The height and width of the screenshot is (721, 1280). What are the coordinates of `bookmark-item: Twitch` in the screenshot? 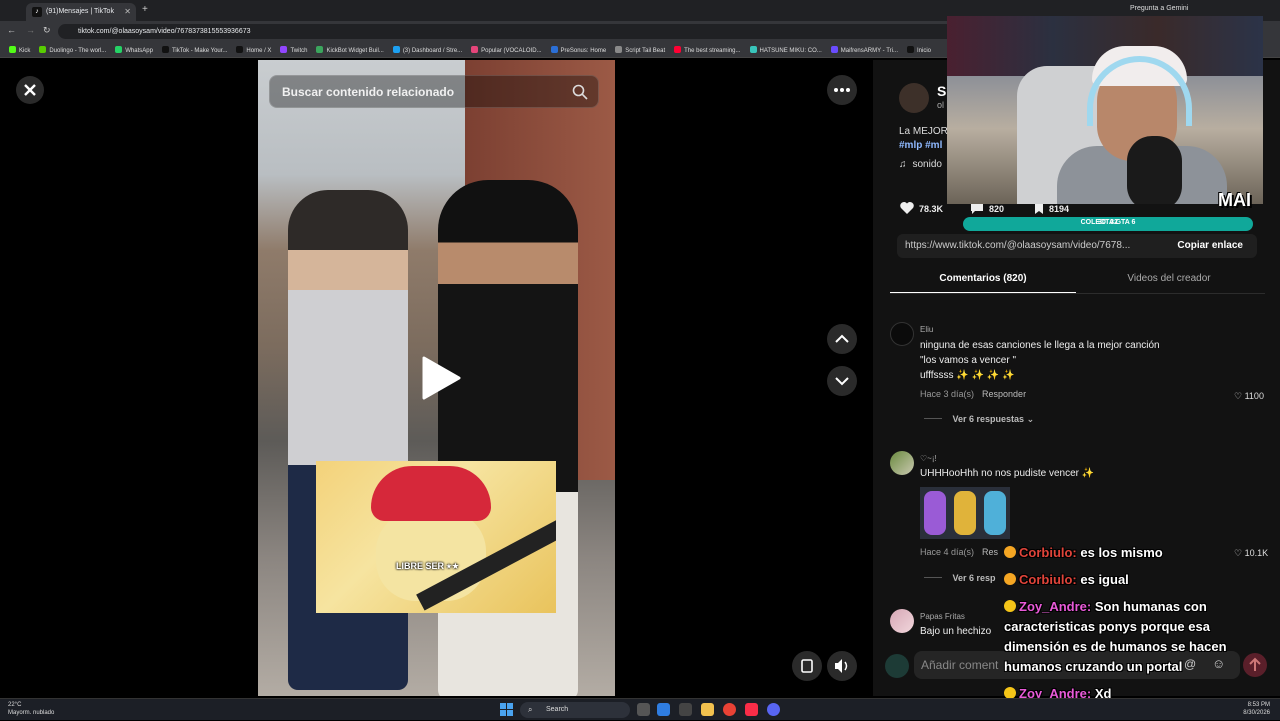 It's located at (293, 50).